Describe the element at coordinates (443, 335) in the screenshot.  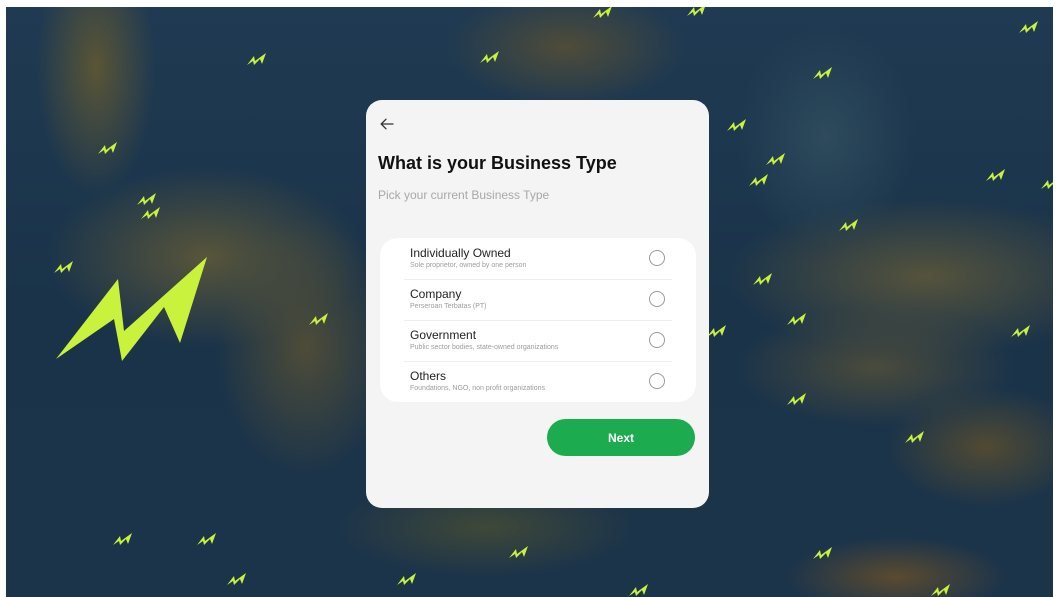
I see `option-label: Government` at that location.